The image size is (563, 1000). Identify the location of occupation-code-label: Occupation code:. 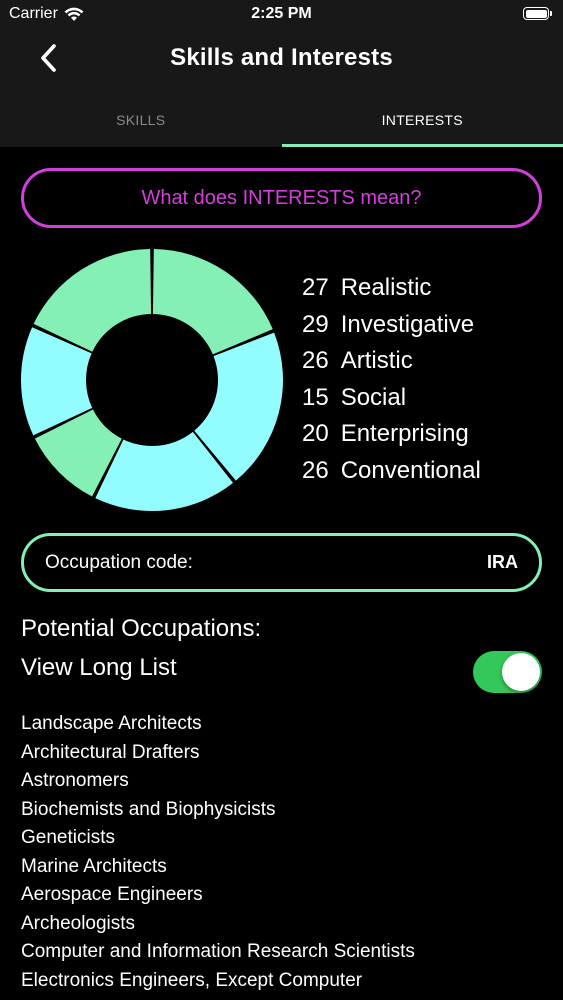
(119, 562).